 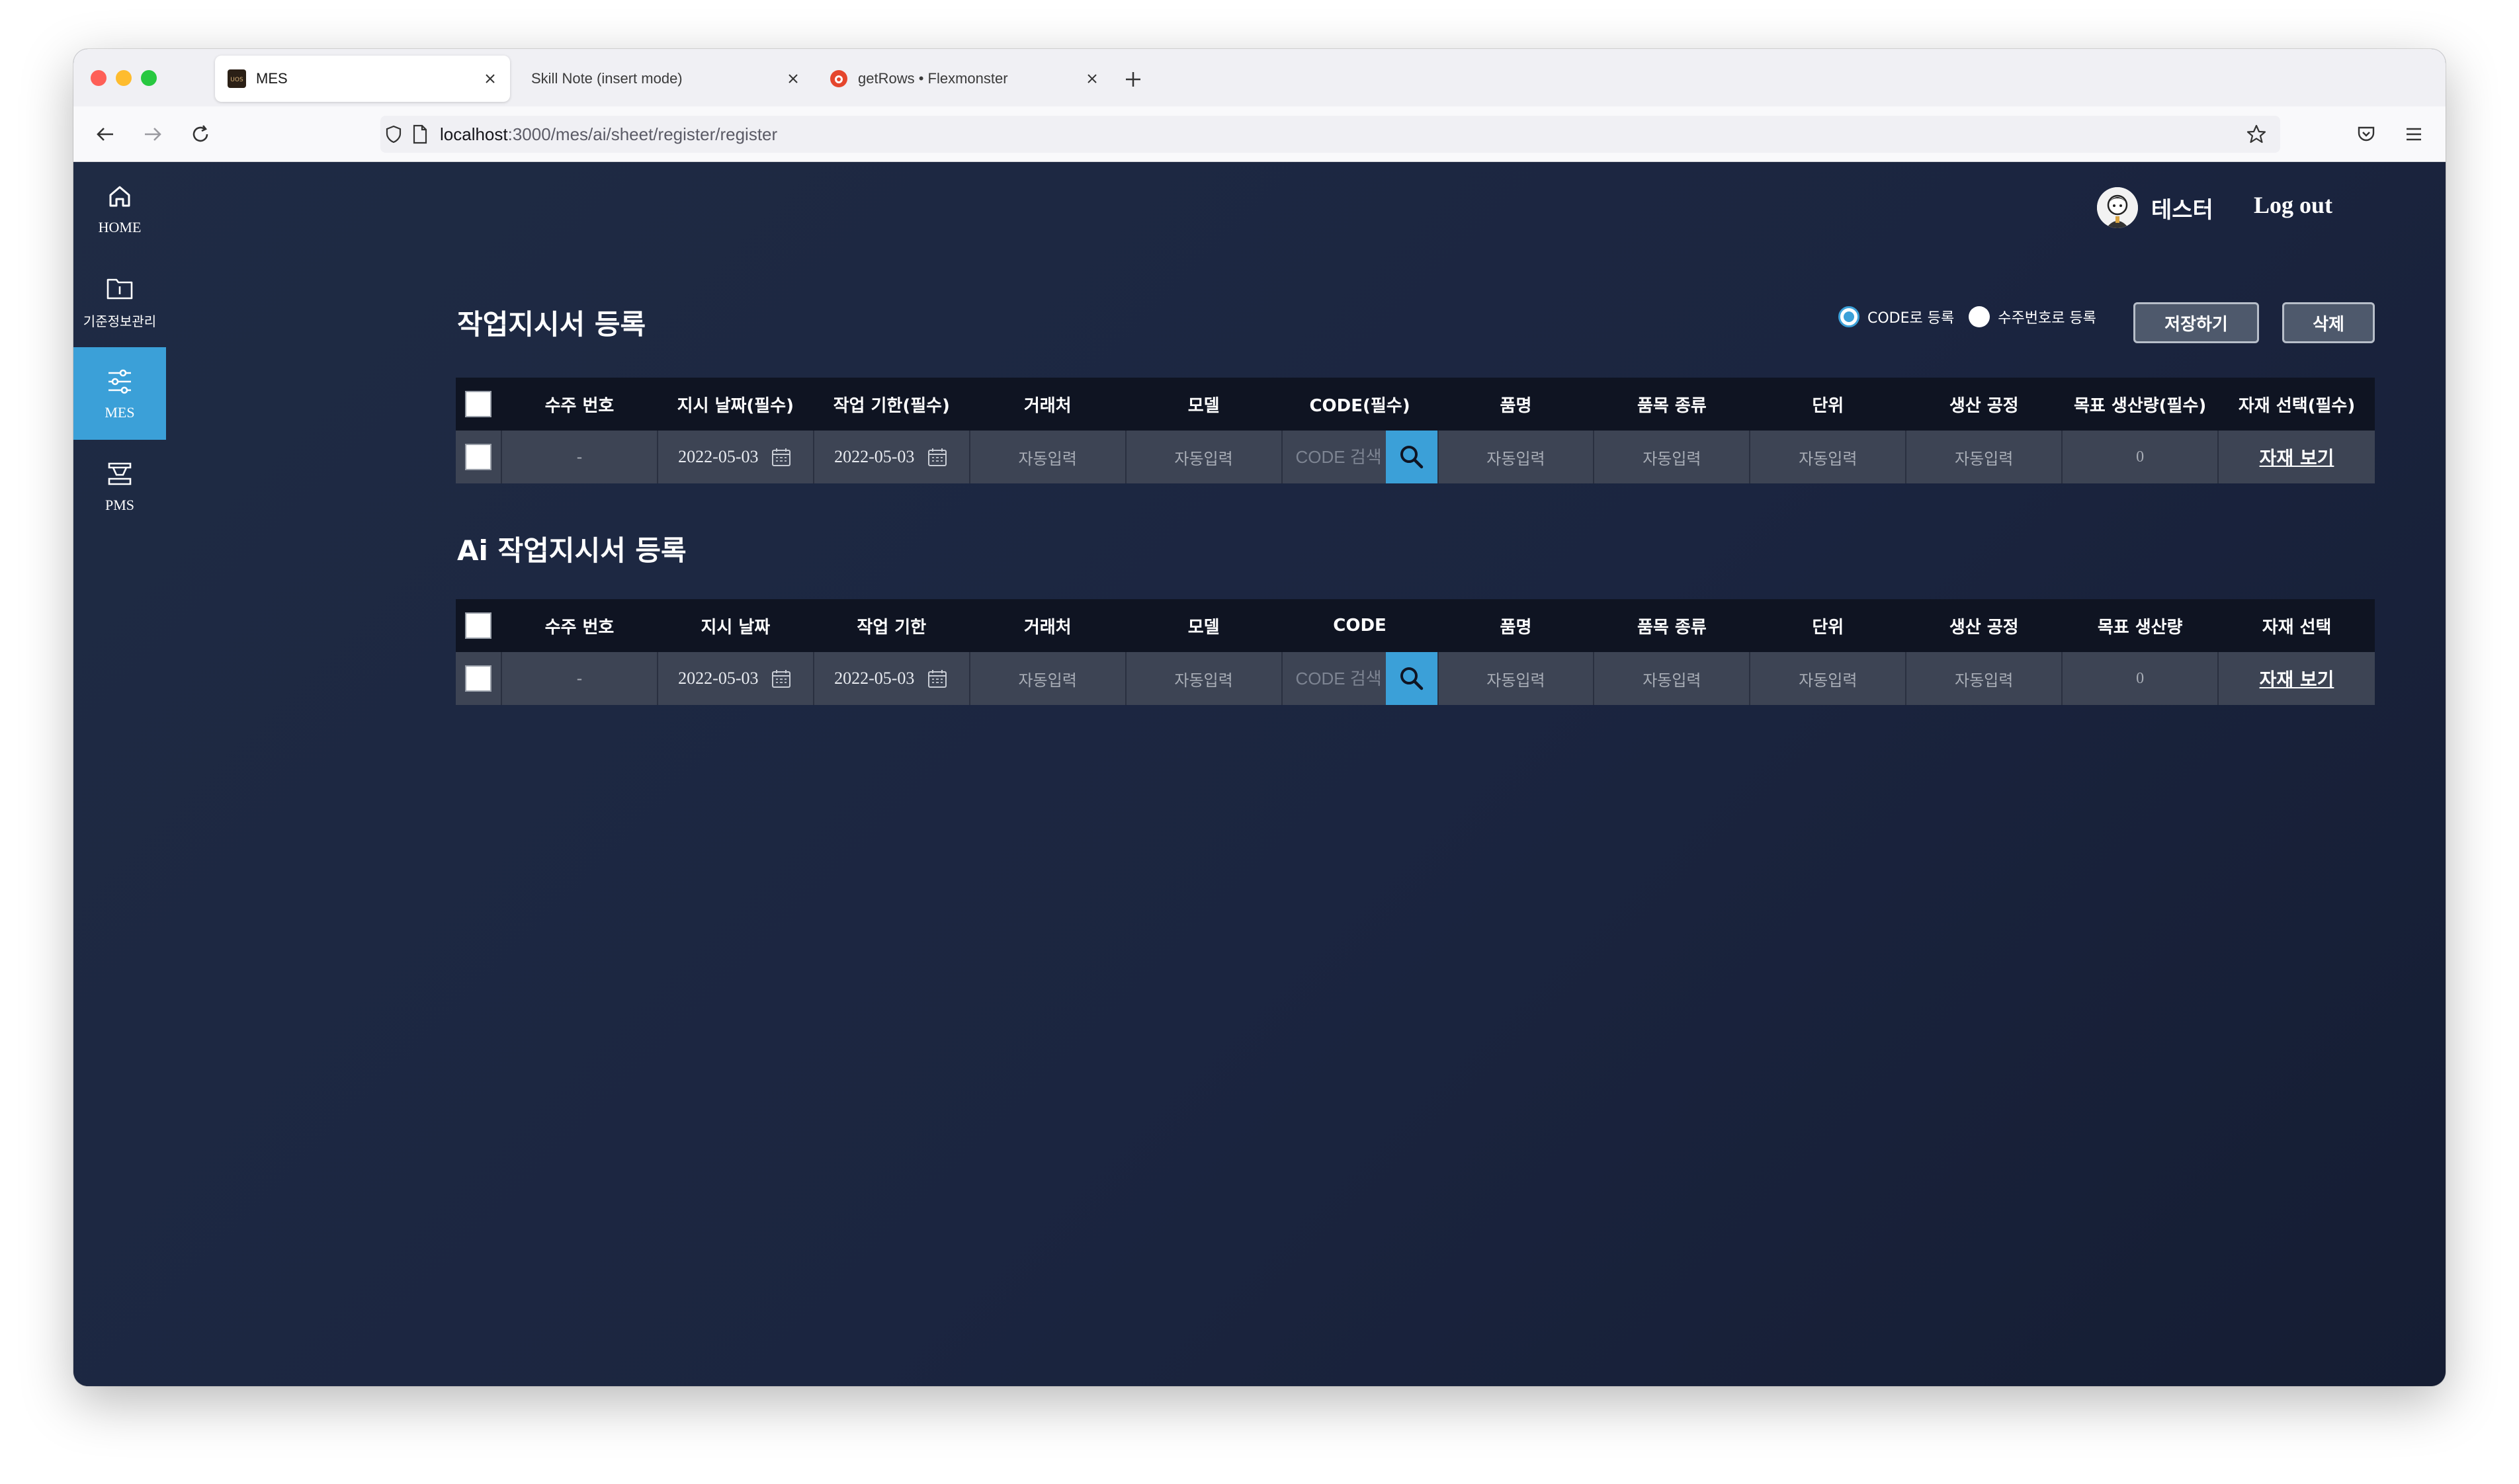 What do you see at coordinates (149, 78) in the screenshot?
I see `maximize-window-button` at bounding box center [149, 78].